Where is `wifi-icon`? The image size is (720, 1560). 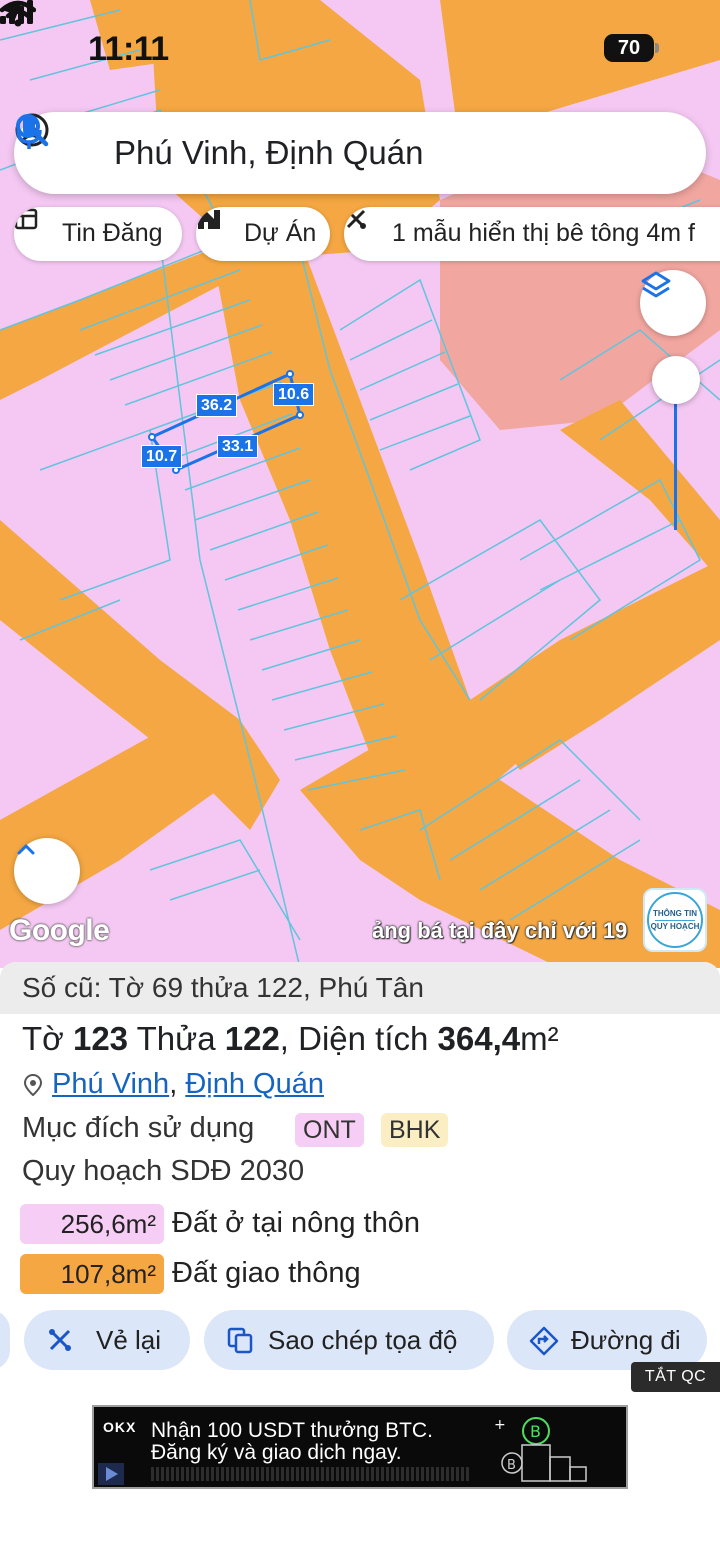
wifi-icon is located at coordinates (18, 13).